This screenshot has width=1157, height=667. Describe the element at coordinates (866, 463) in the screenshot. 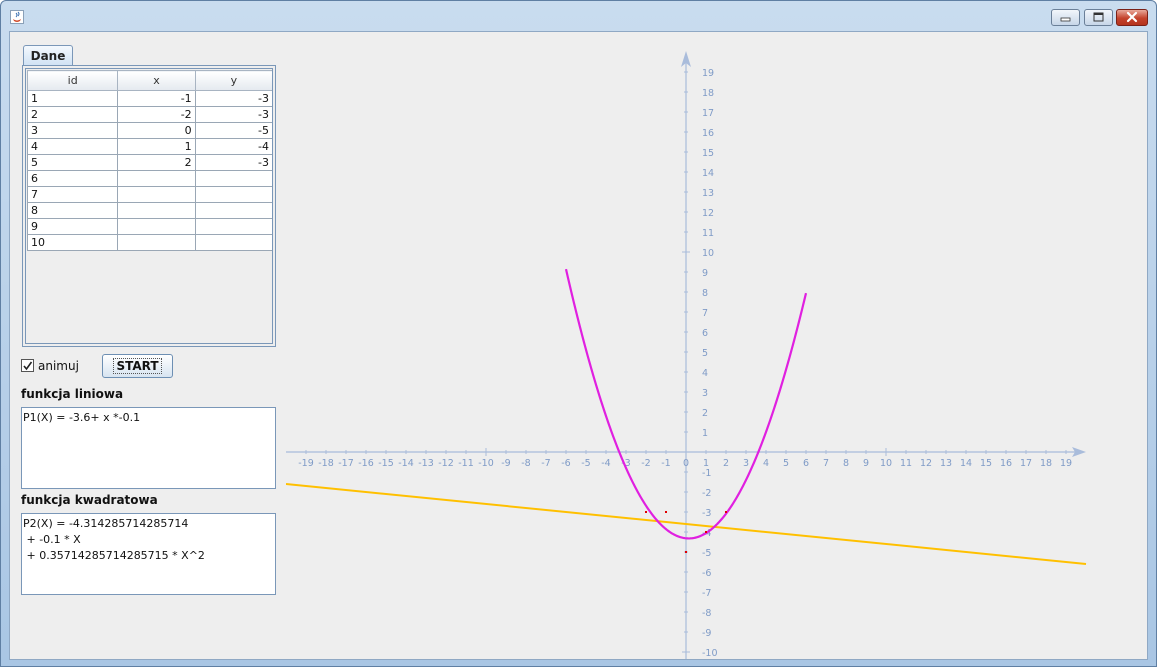

I see `x-tick-label: 9` at that location.